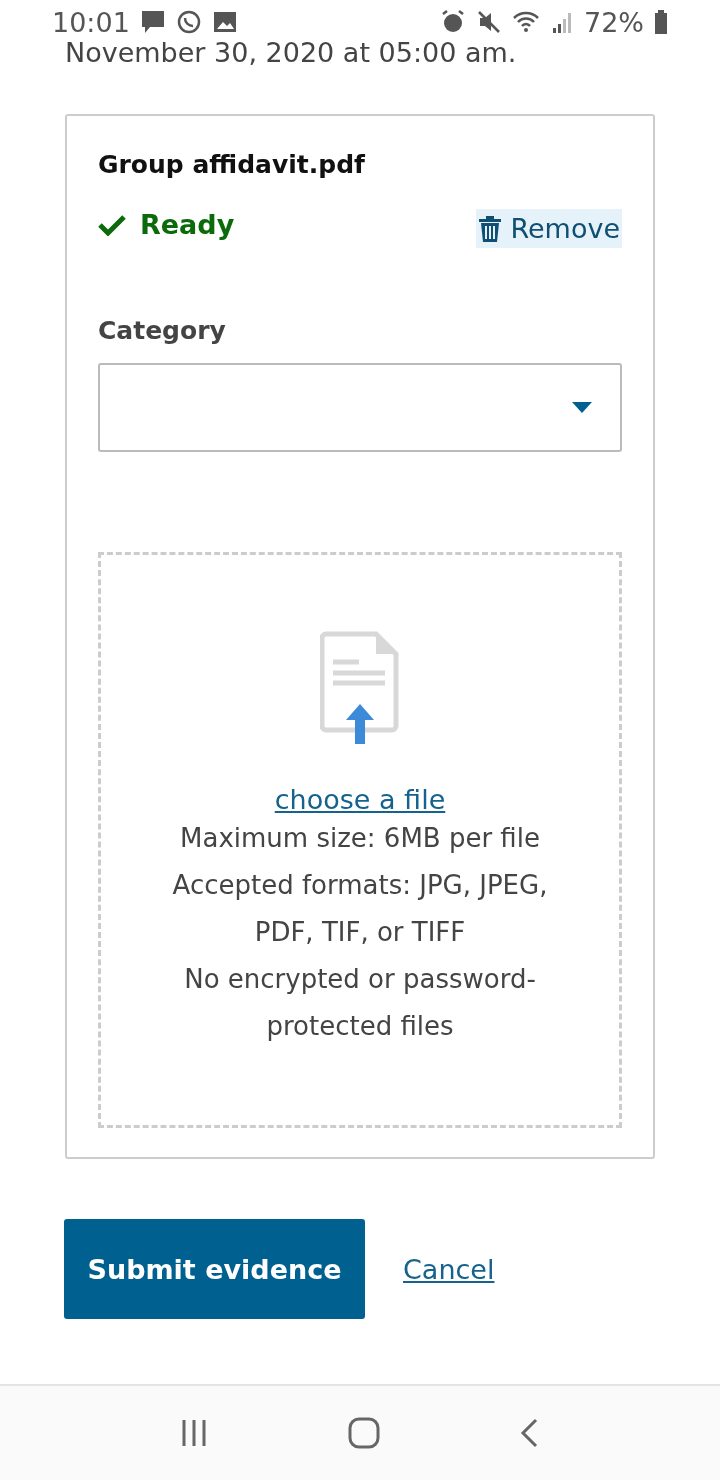 The height and width of the screenshot is (1480, 720). Describe the element at coordinates (224, 22) in the screenshot. I see `image-icon` at that location.